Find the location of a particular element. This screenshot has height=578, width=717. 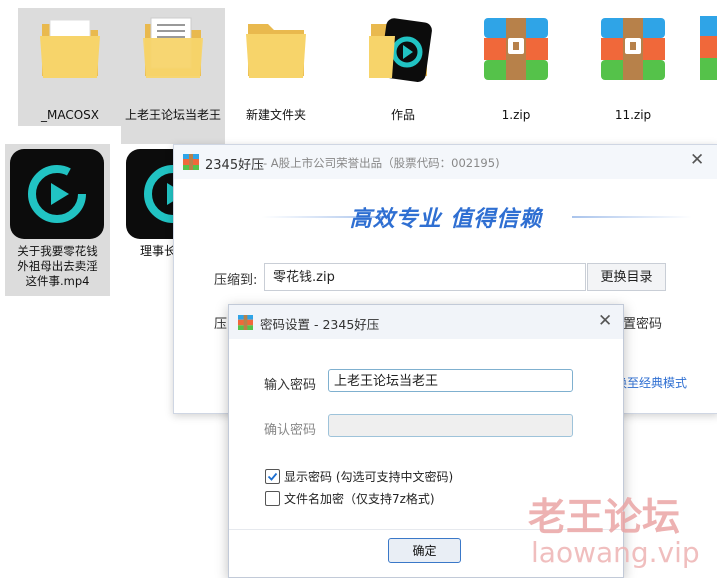

confirm-password-input is located at coordinates (450, 425).